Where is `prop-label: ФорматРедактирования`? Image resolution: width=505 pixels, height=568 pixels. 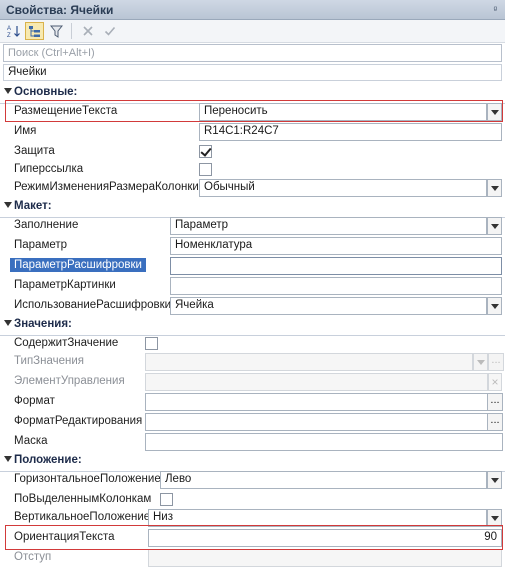
prop-label: ФорматРедактирования is located at coordinates (78, 421).